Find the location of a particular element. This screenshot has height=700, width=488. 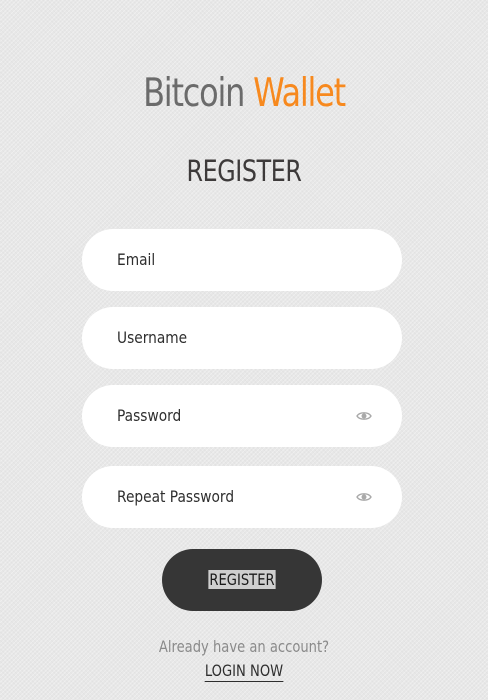

login-prompt: Already have an account? is located at coordinates (244, 646).